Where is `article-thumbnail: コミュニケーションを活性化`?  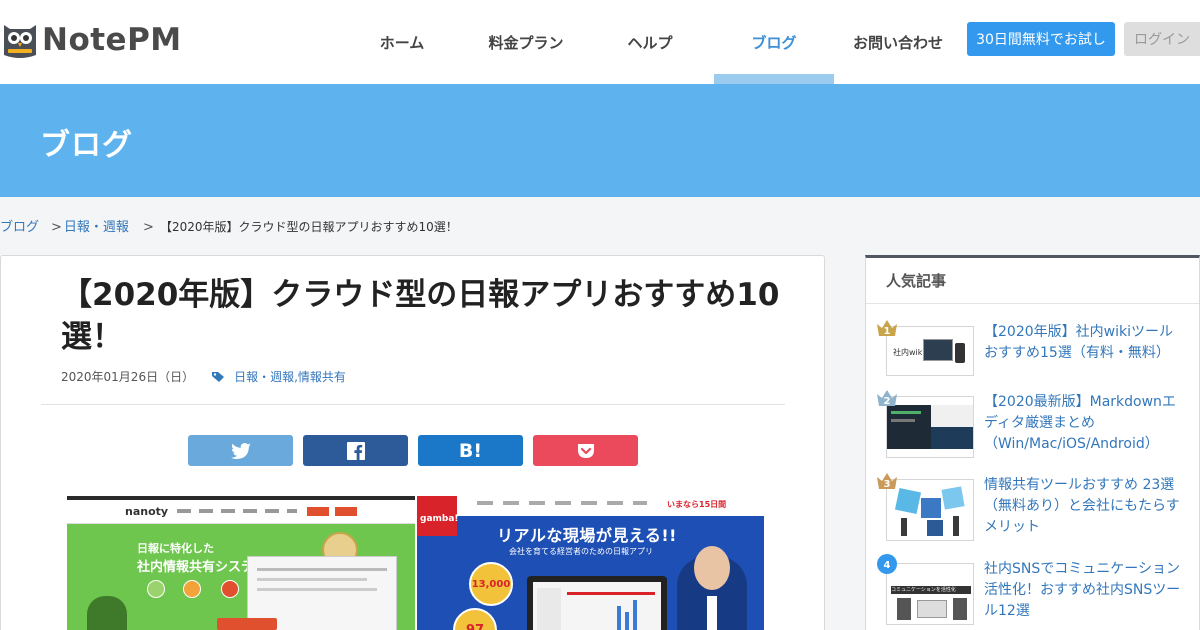 article-thumbnail: コミュニケーションを活性化 is located at coordinates (930, 594).